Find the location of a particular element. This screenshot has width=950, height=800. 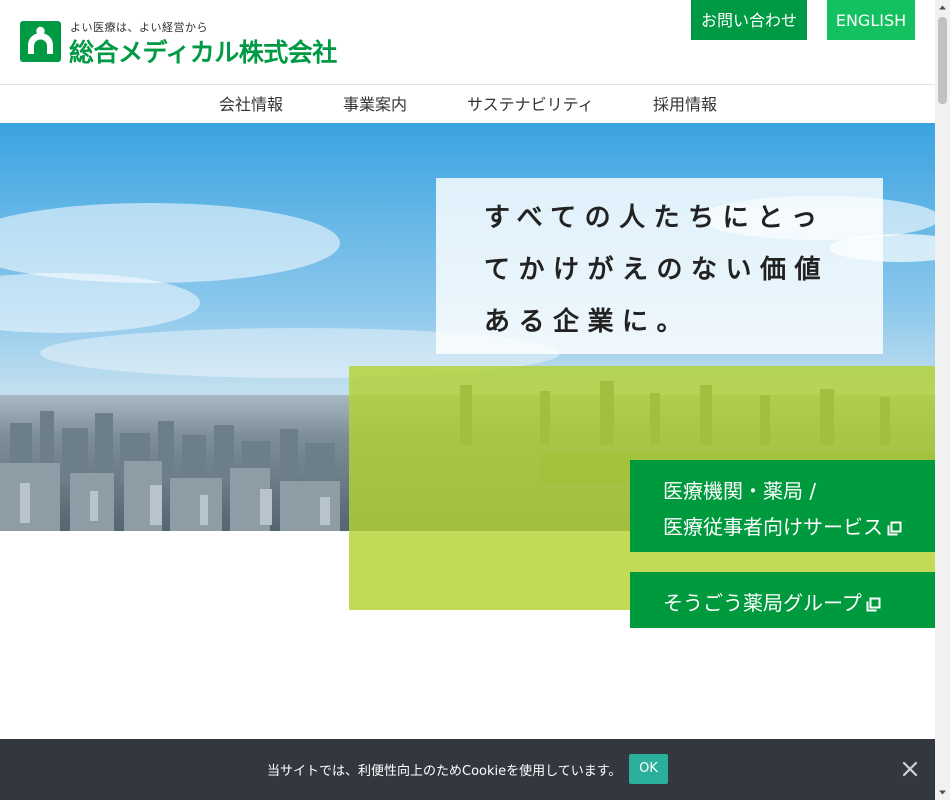

scroll-arrow-up-icon is located at coordinates (942, 7).